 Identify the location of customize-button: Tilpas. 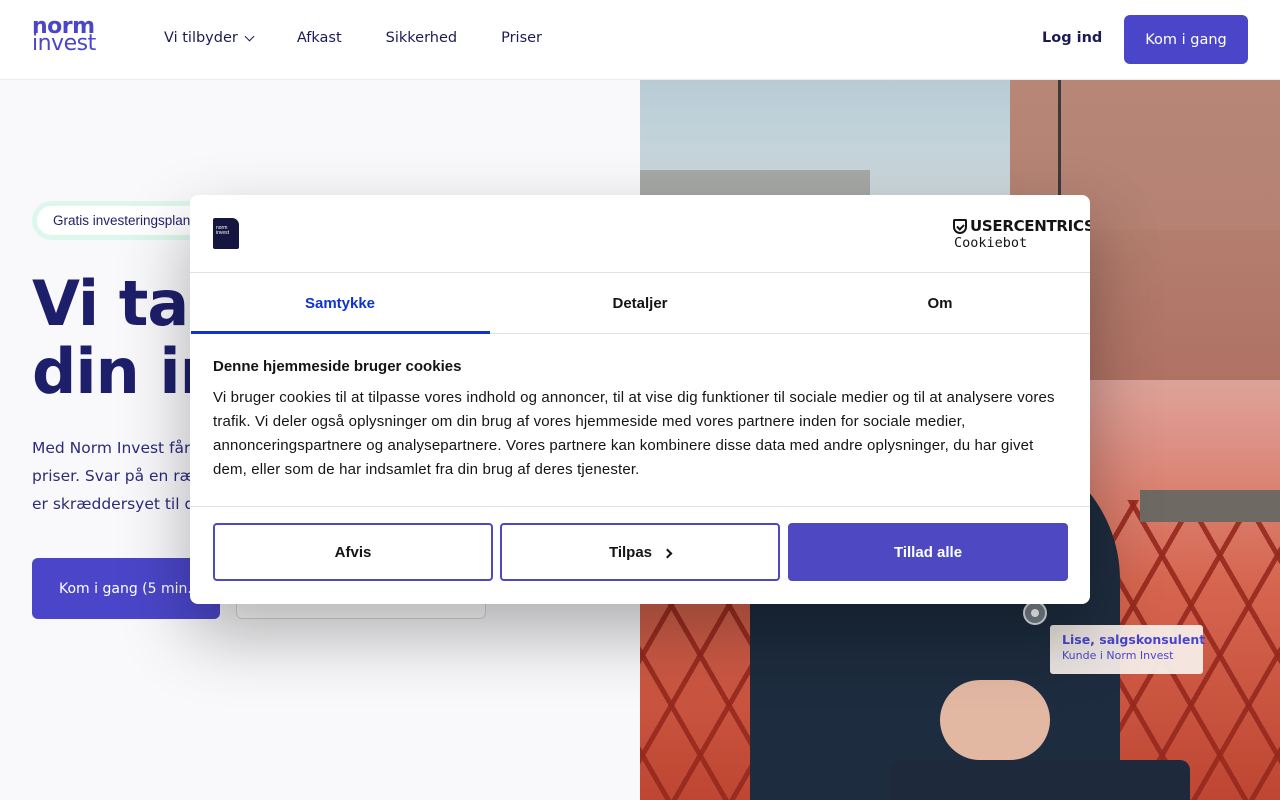
(640, 552).